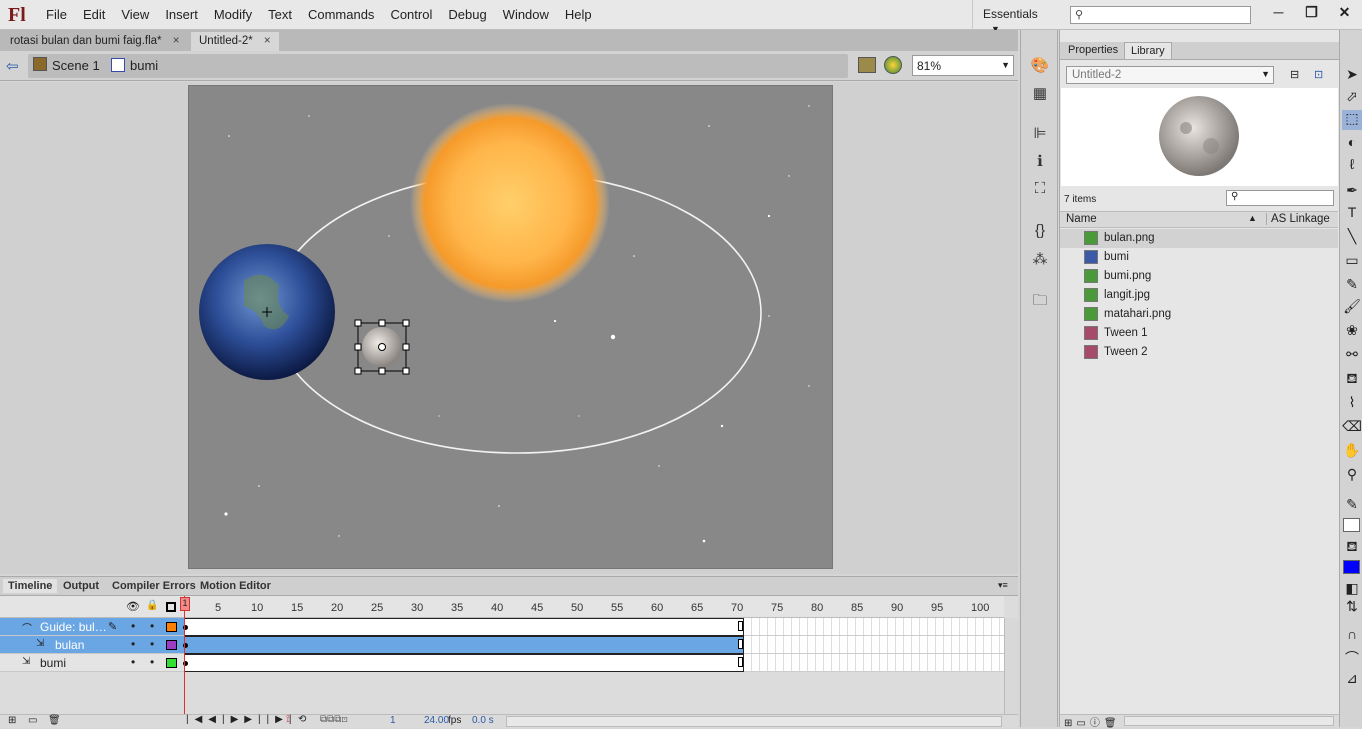  I want to click on back-arrow-icon: ⇦, so click(12, 66).